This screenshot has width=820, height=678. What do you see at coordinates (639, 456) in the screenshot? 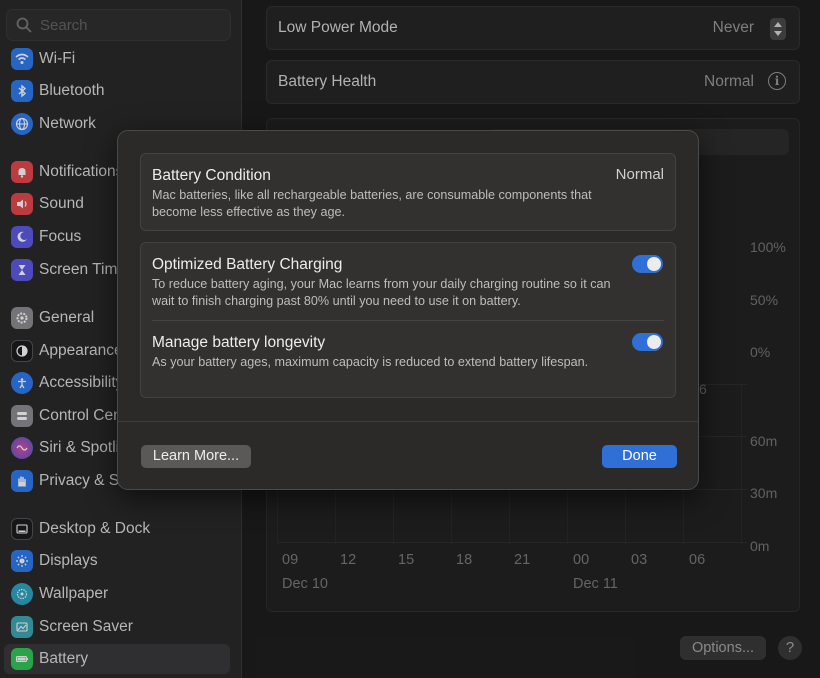
I see `done-button: Done` at bounding box center [639, 456].